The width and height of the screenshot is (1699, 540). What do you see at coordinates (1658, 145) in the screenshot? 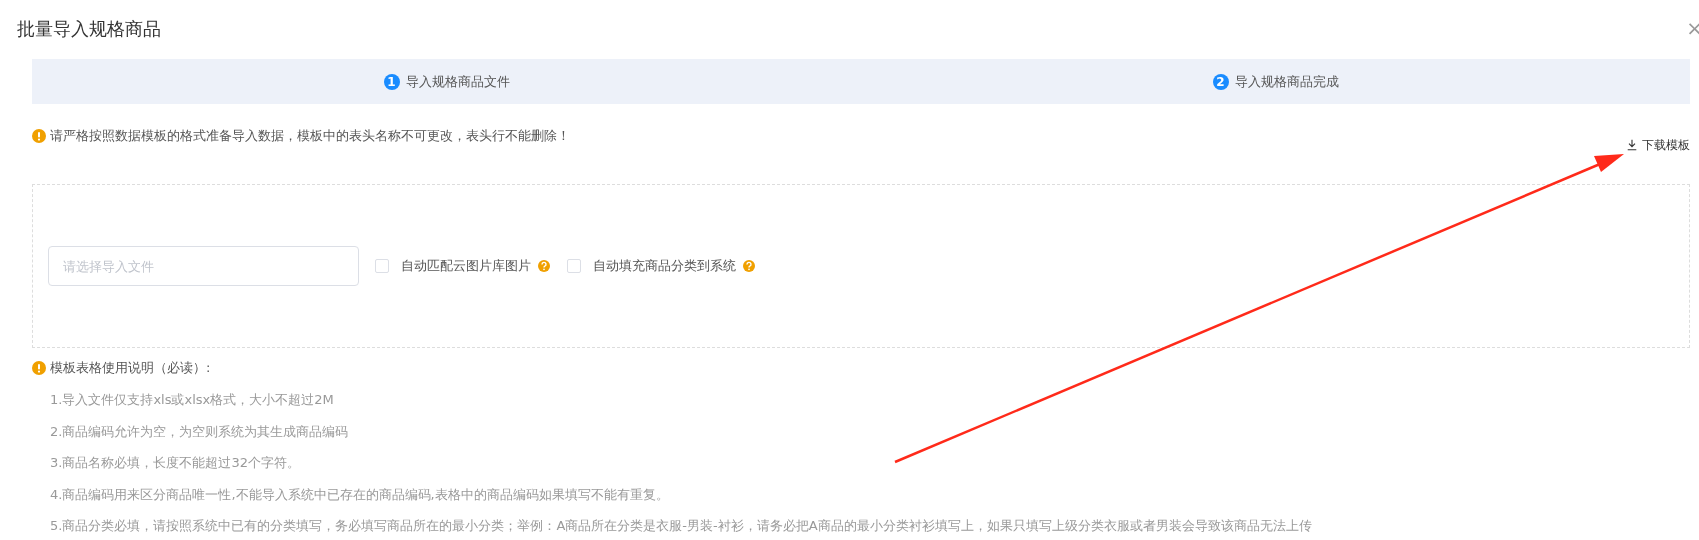
I see `download-link: 下载模板` at bounding box center [1658, 145].